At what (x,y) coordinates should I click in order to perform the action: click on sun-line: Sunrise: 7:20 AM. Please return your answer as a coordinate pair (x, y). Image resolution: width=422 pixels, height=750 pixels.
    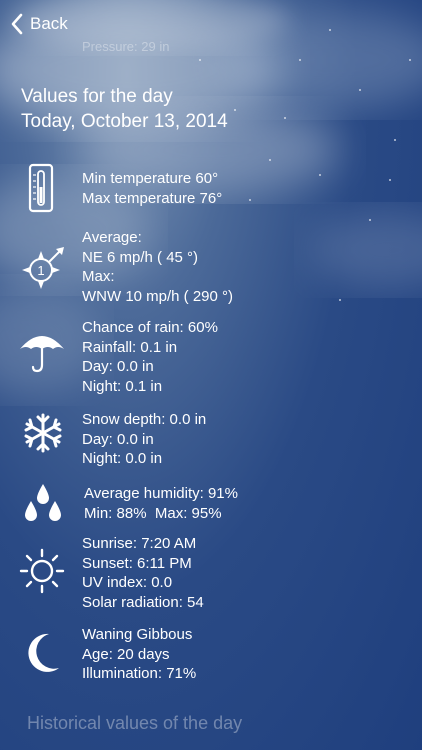
    Looking at the image, I should click on (139, 543).